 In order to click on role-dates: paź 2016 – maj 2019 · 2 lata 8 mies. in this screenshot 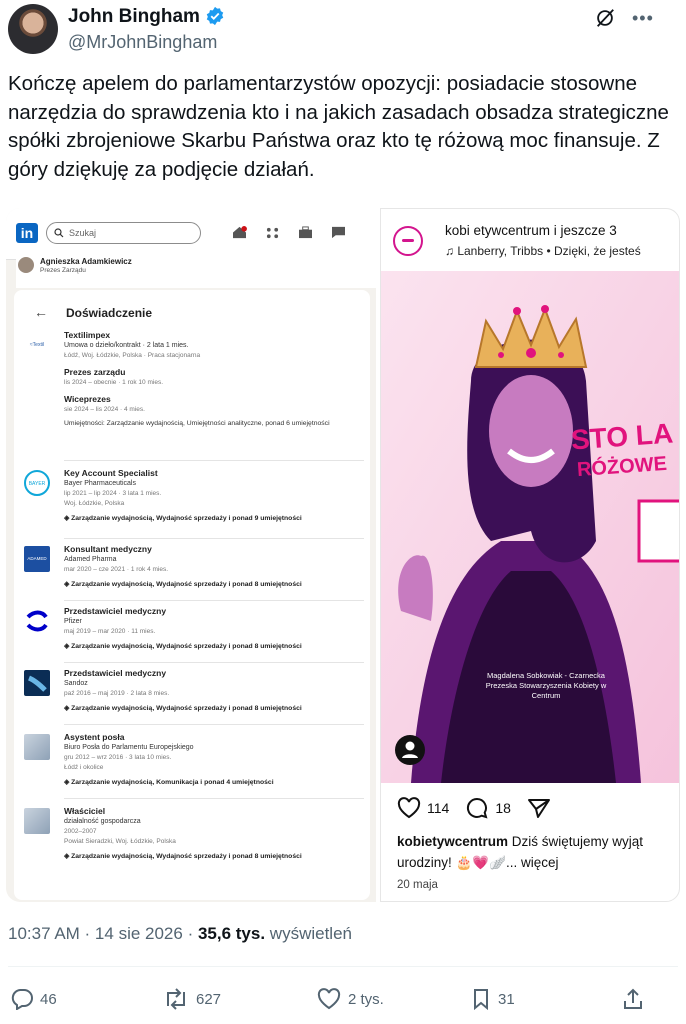, I will do `click(117, 693)`.